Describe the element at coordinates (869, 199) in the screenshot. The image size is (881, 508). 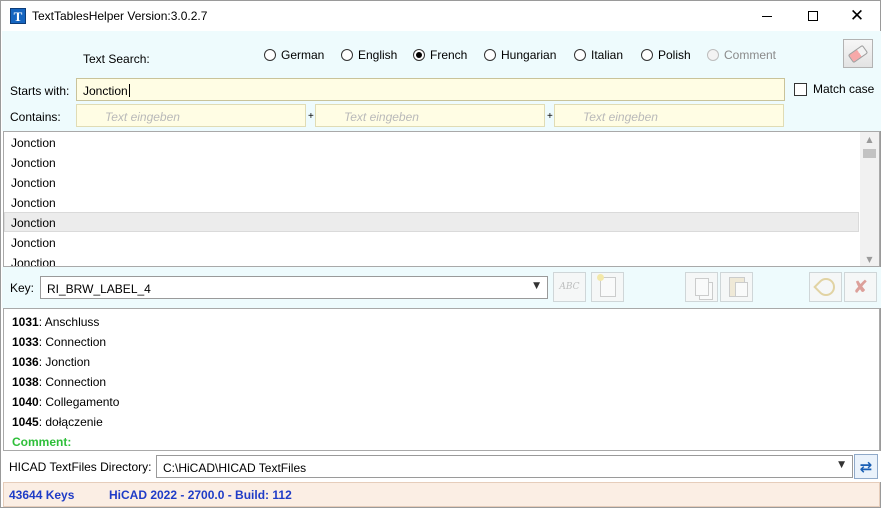
I see `results-scrollbar: ▲ ▼` at that location.